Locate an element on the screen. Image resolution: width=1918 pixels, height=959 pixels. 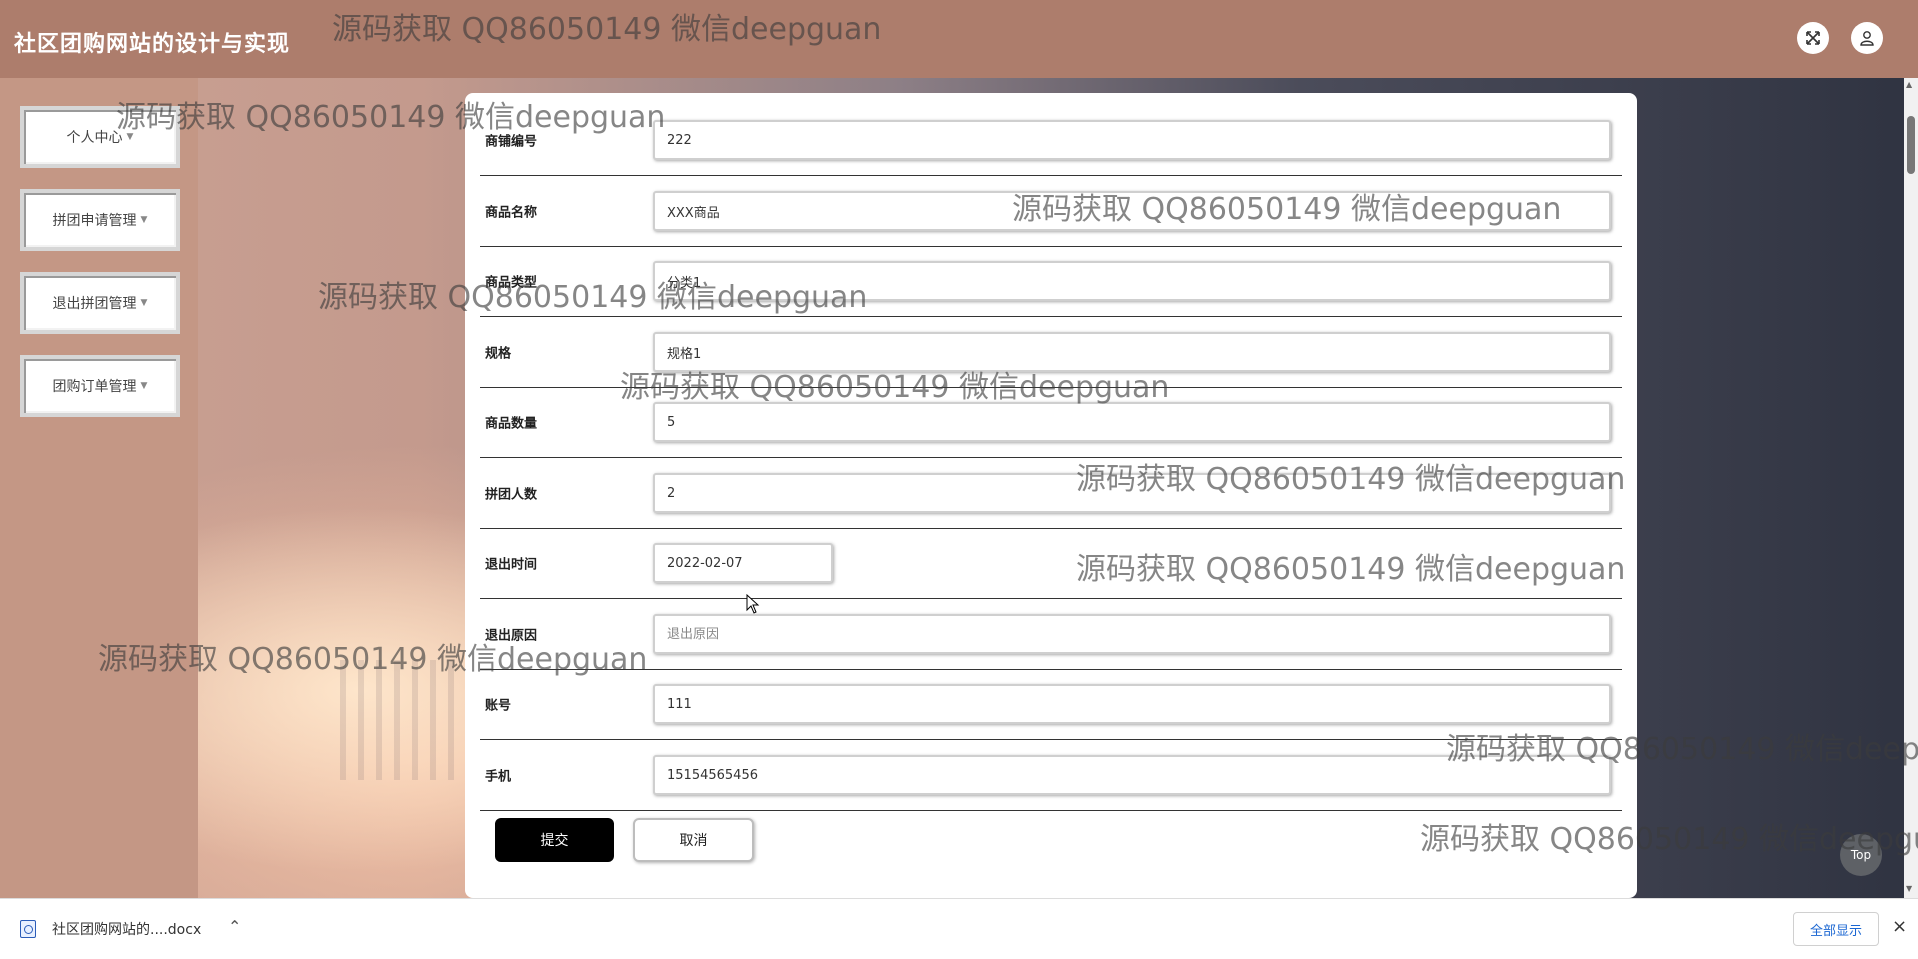
form-row-shop-id: 商铺编号 is located at coordinates (1051, 140).